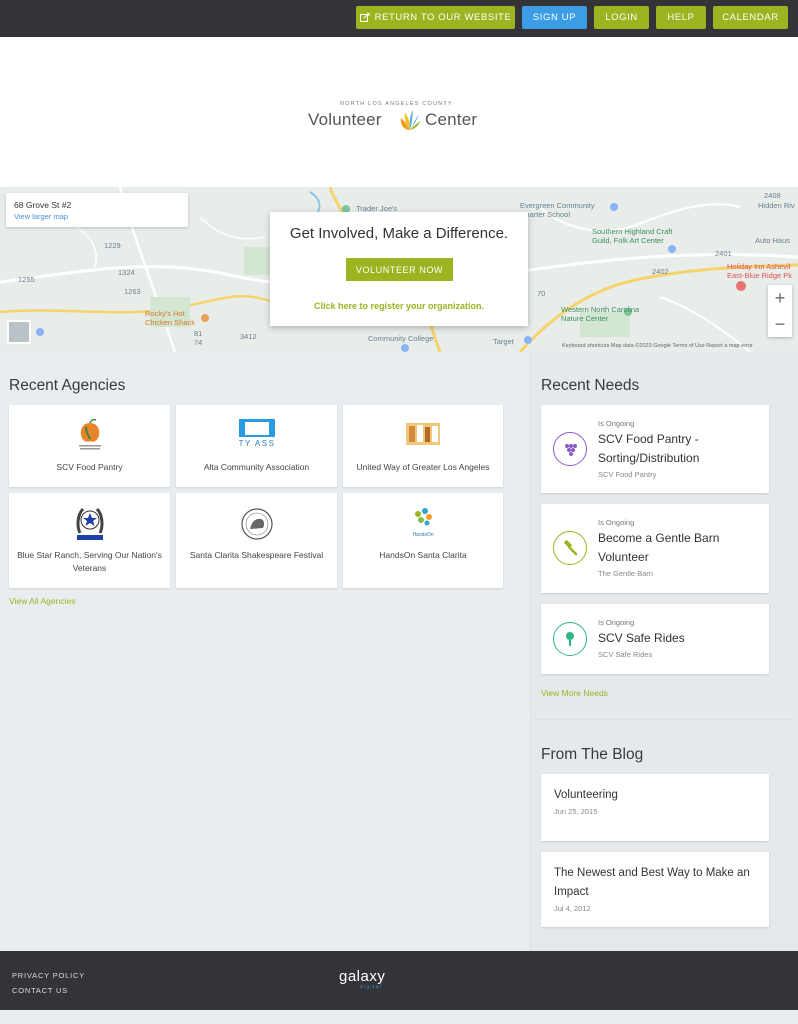  I want to click on return-to-website-label: RETURN TO OUR WEBSITE, so click(443, 17).